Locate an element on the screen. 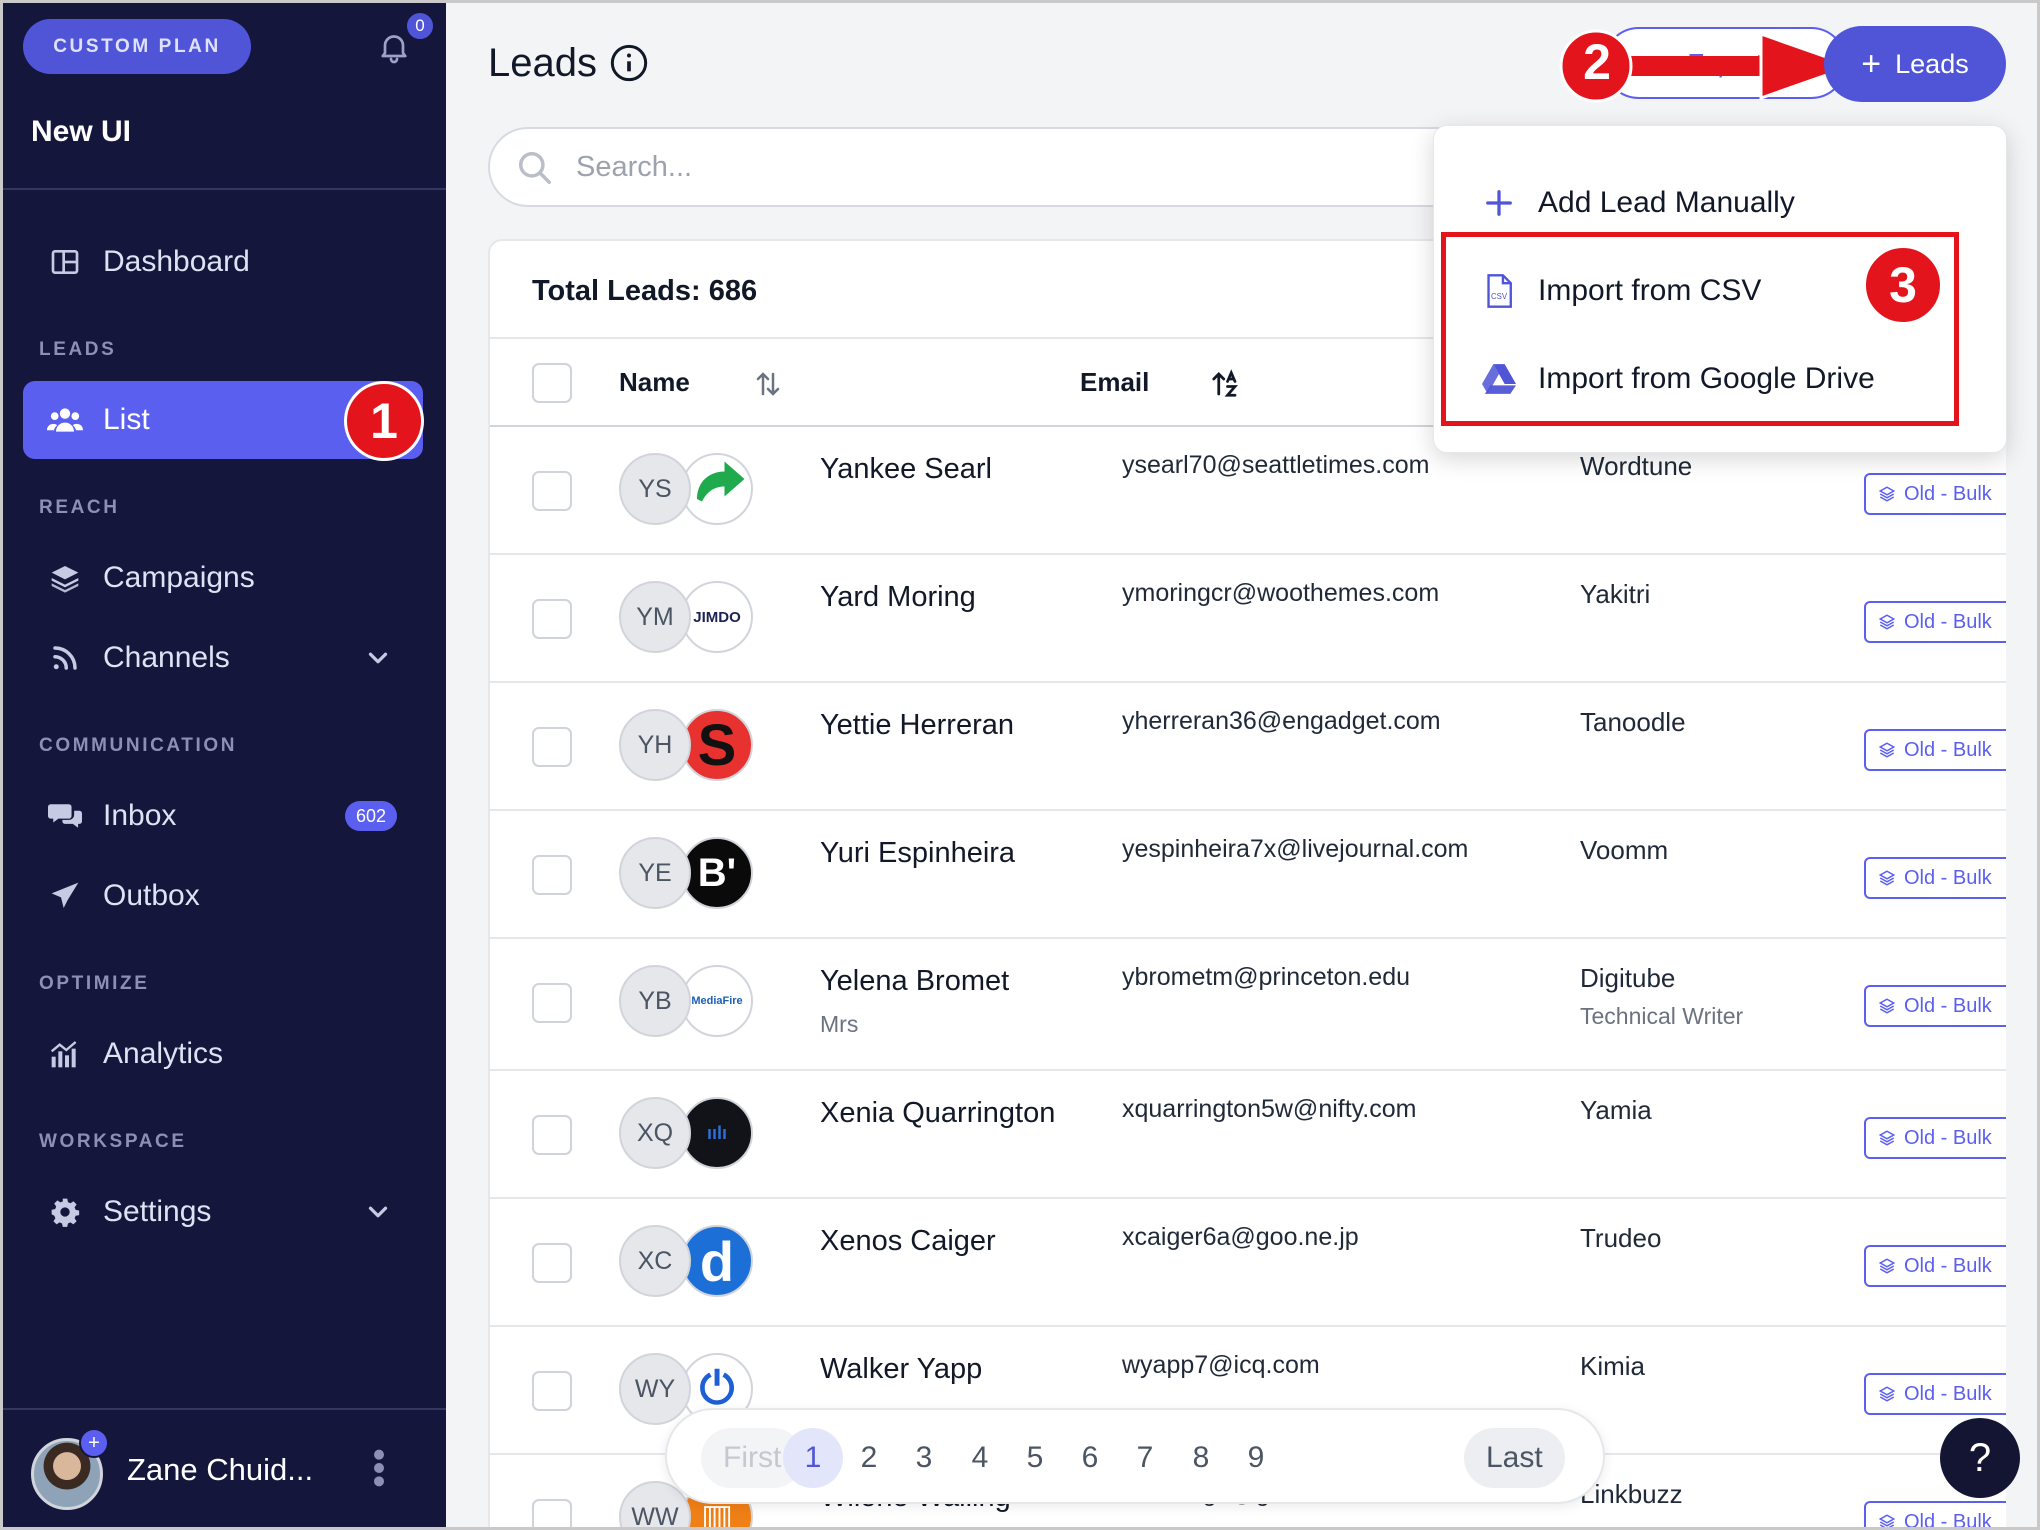 This screenshot has height=1530, width=2040. add-leads-button: + Leads is located at coordinates (1915, 64).